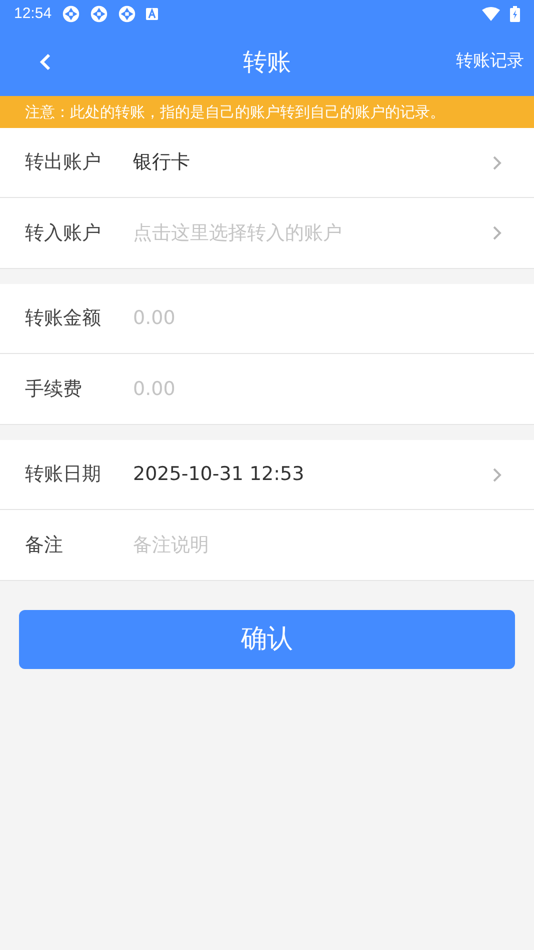 The image size is (534, 950). I want to click on input-field: 手续费 0.00, so click(267, 389).